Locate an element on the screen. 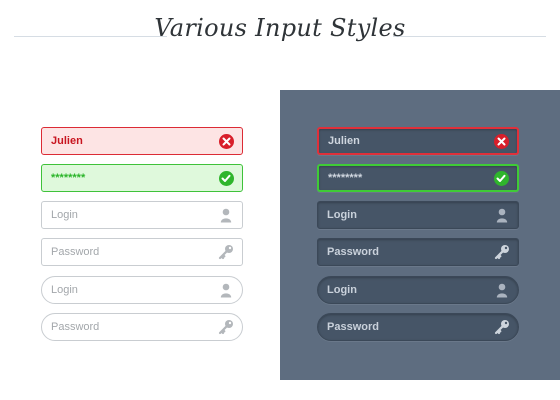  light-error-input: Julien is located at coordinates (142, 141).